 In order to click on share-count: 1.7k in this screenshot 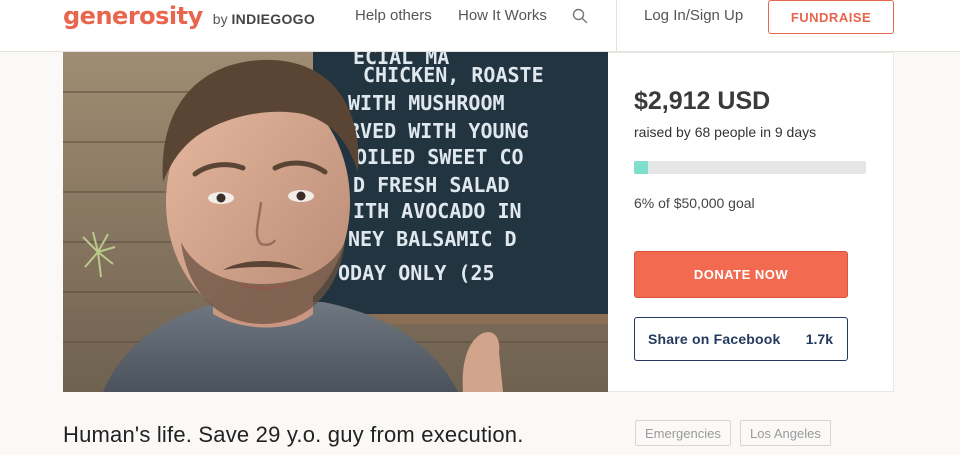, I will do `click(819, 339)`.